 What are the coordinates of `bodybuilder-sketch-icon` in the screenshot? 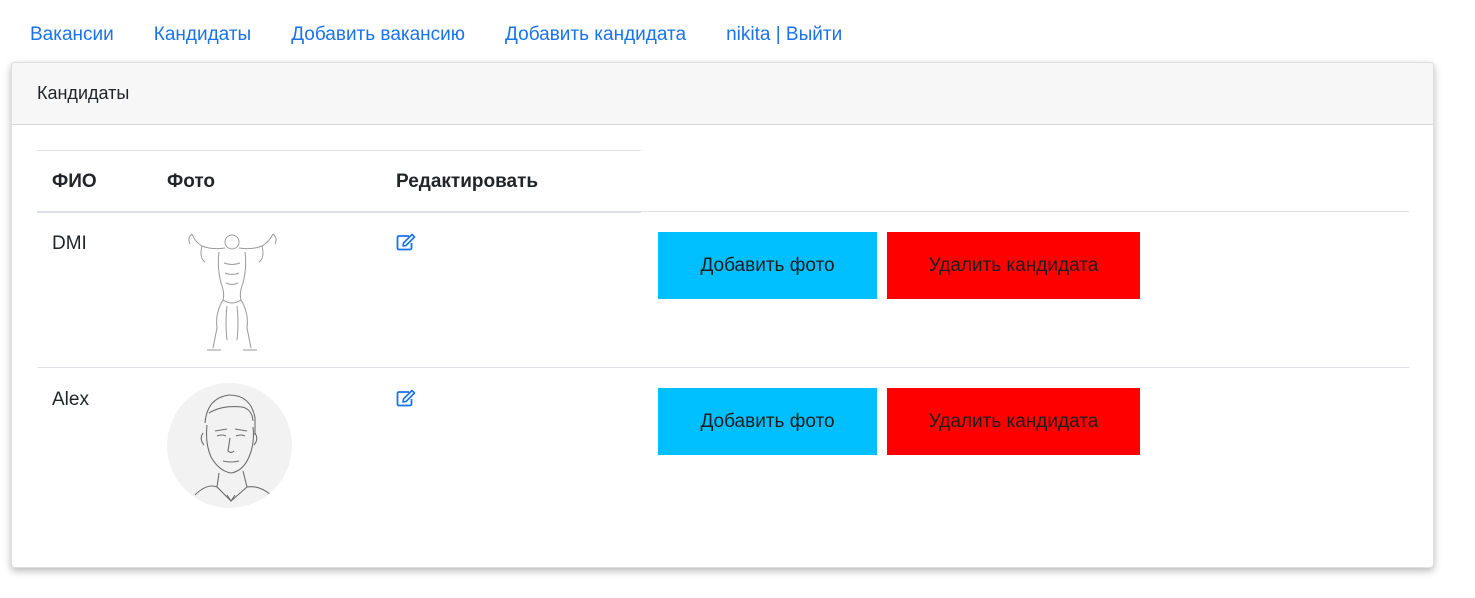 It's located at (232, 292).